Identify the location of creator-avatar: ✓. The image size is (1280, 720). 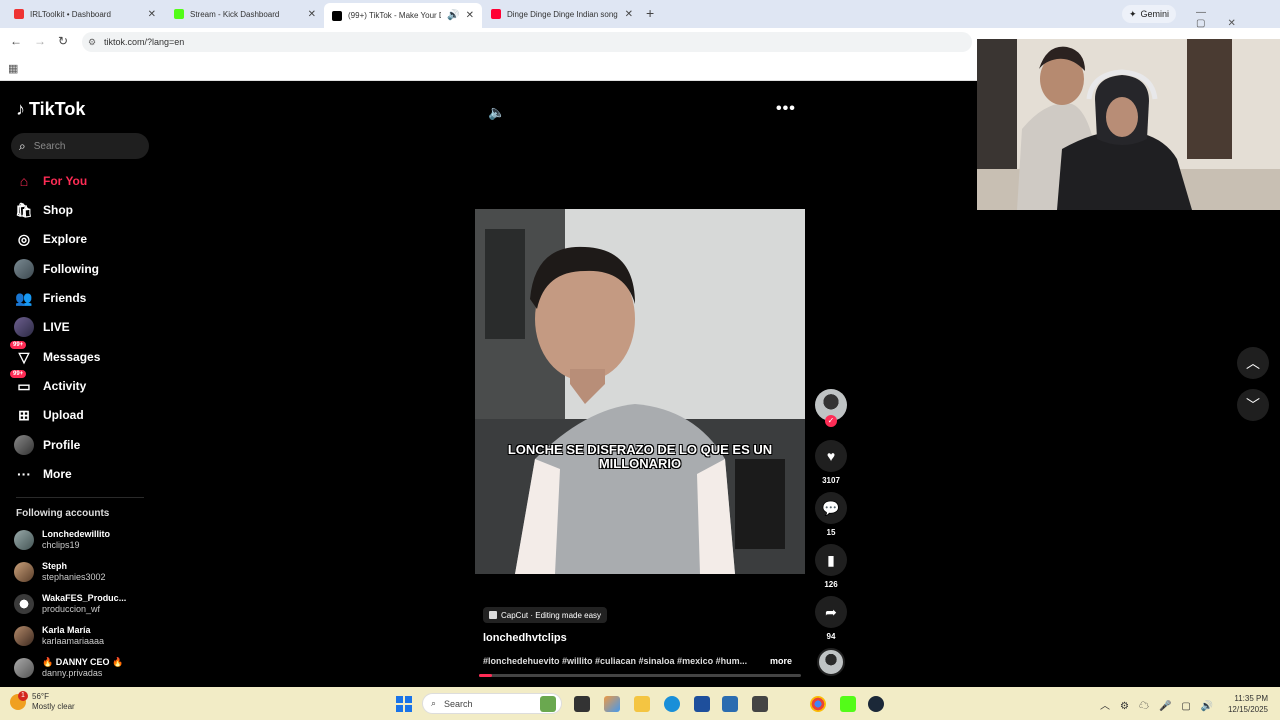
(831, 408).